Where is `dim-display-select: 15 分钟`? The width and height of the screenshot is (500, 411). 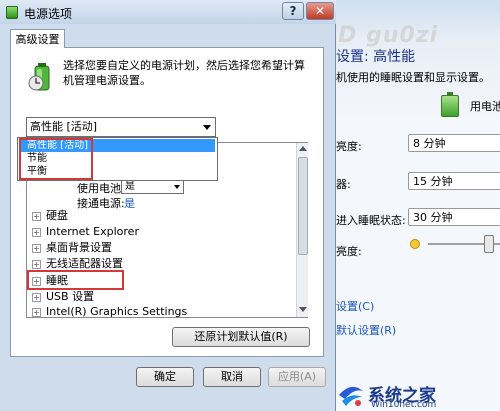 dim-display-select: 15 分钟 is located at coordinates (454, 181).